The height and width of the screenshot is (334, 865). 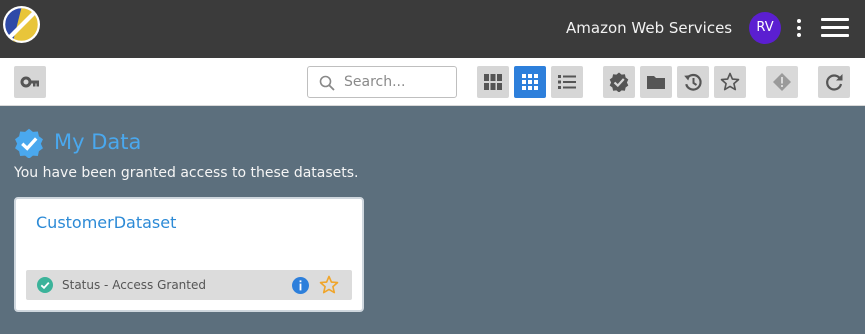 What do you see at coordinates (134, 285) in the screenshot?
I see `dataset-status: Status - Access Granted` at bounding box center [134, 285].